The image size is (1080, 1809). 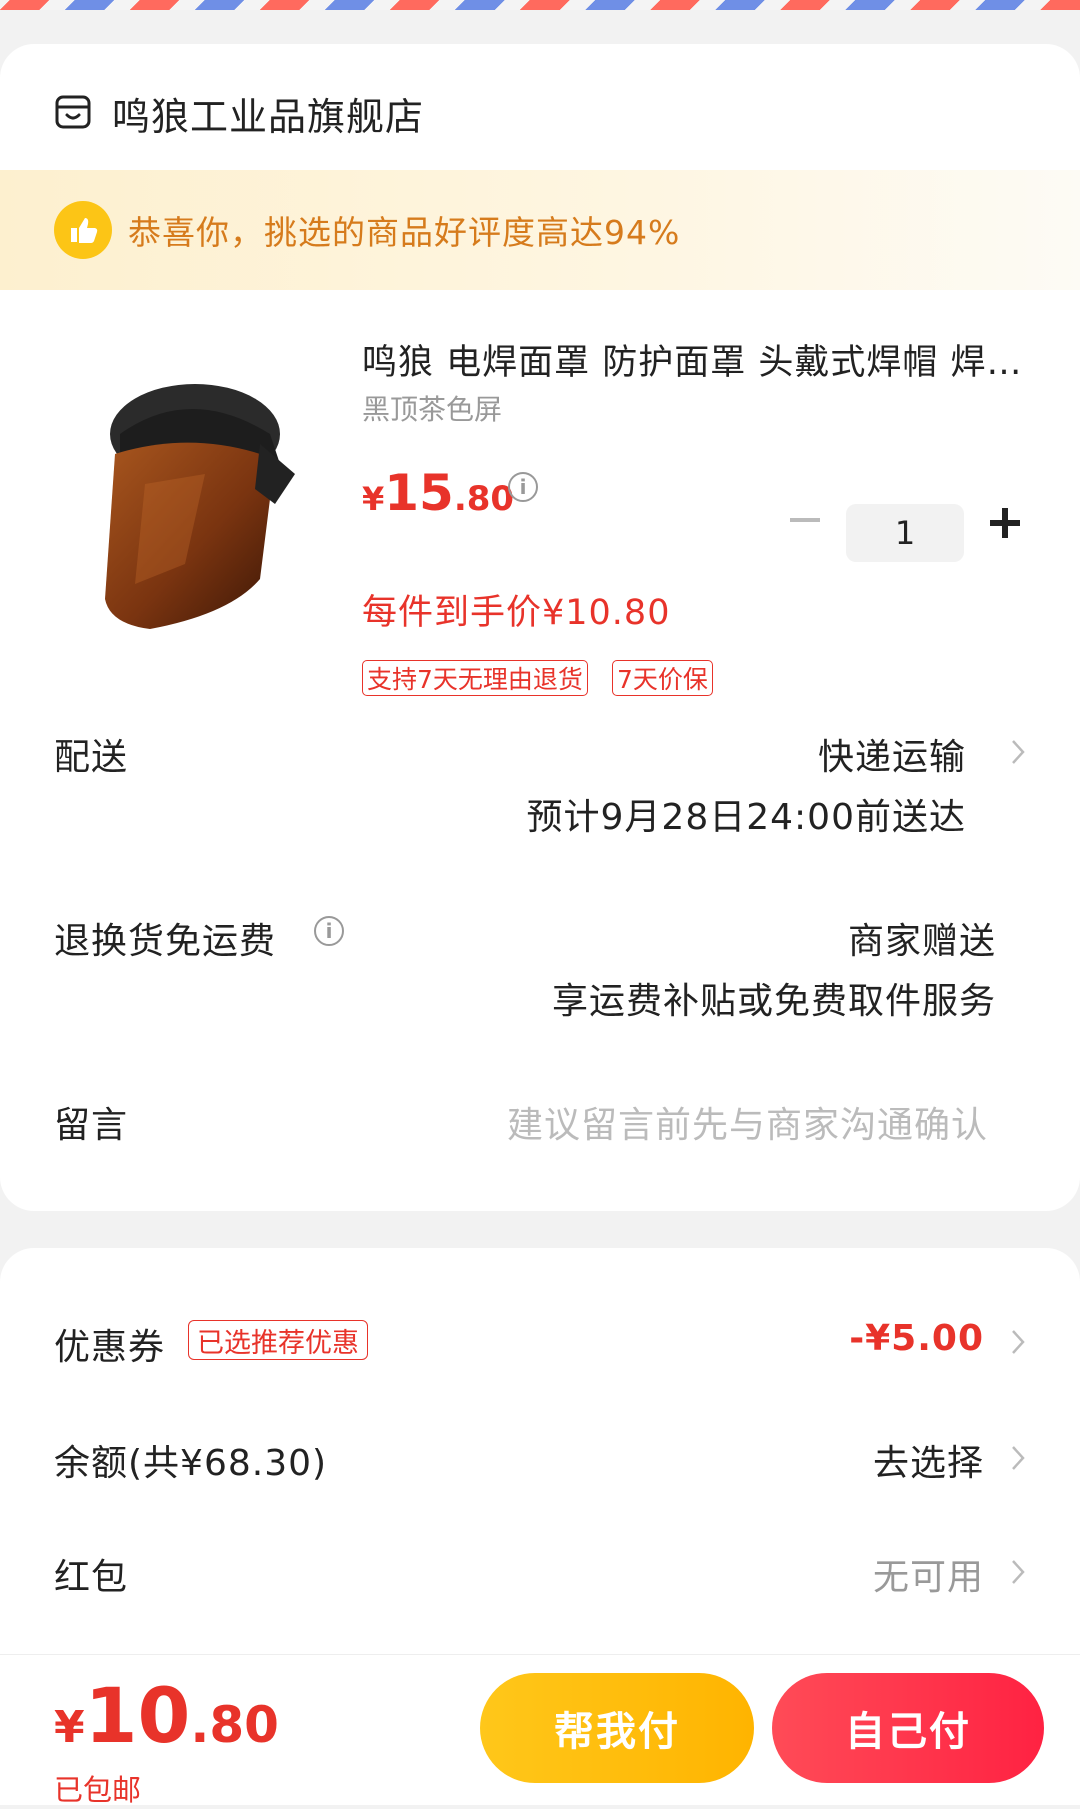 I want to click on red-packet-value: 无可用, so click(x=928, y=1574).